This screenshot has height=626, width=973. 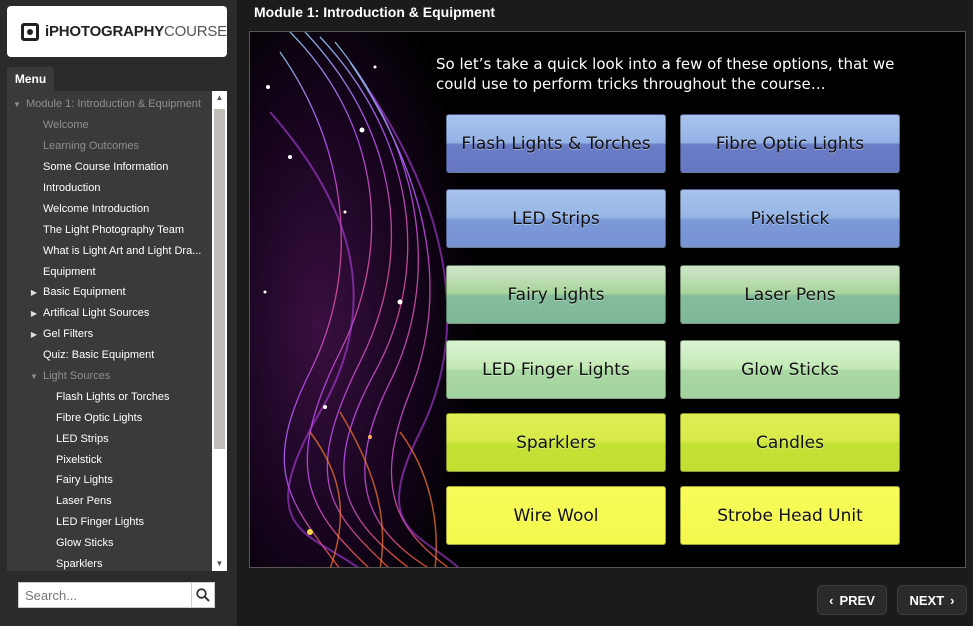 I want to click on menu-item-label: Gel Filters, so click(x=68, y=334).